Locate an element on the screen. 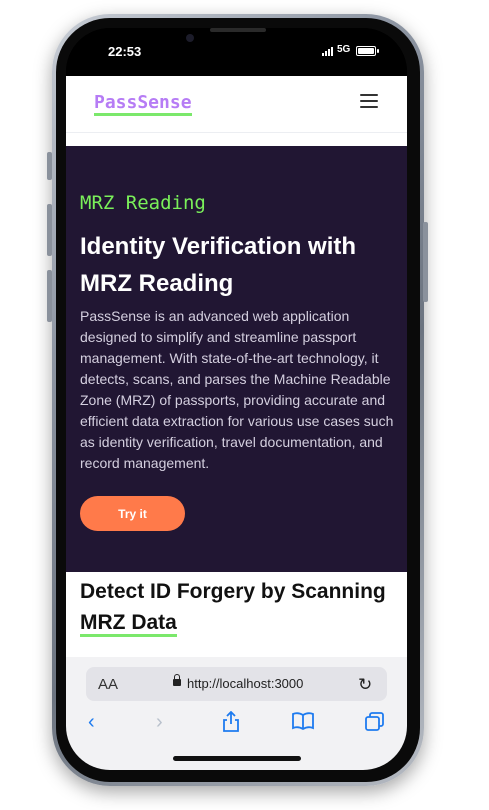 The height and width of the screenshot is (810, 489). bookmarks-icon is located at coordinates (303, 724).